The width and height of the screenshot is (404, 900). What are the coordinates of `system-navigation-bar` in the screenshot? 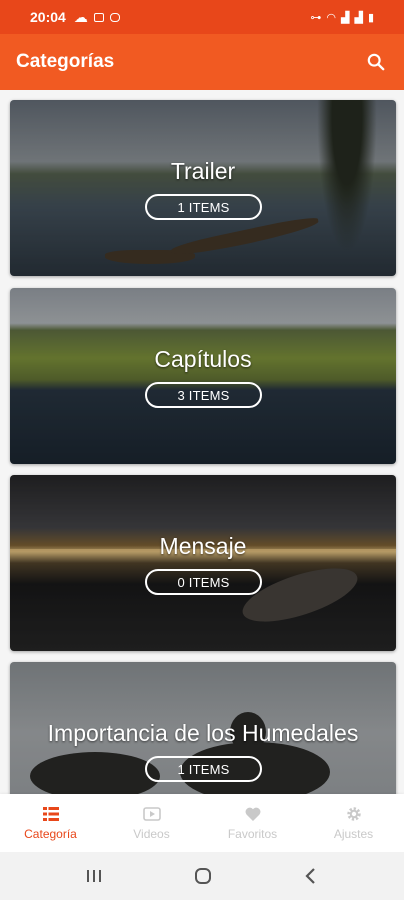 It's located at (202, 876).